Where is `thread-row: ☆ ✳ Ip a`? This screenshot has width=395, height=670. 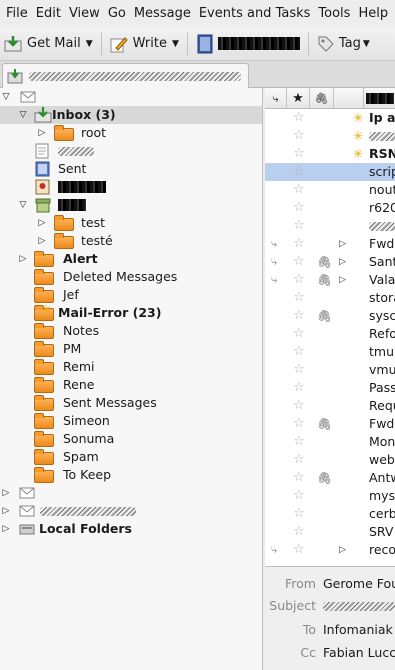 thread-row: ☆ ✳ Ip a is located at coordinates (330, 118).